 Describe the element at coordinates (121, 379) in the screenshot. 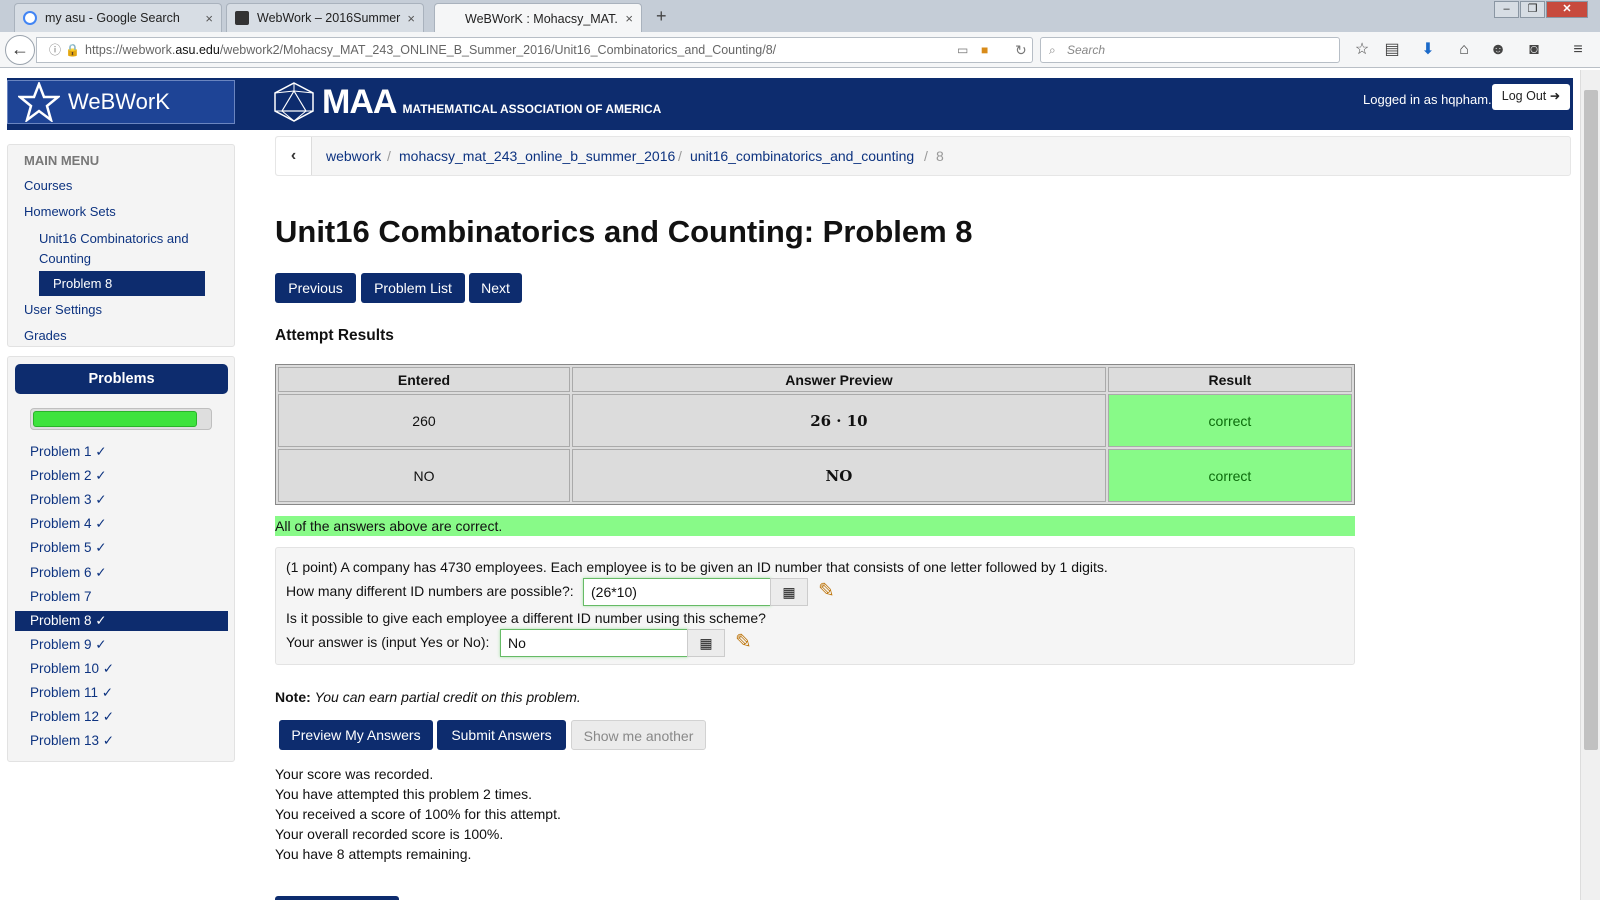

I see `problems-heading: Problems` at that location.